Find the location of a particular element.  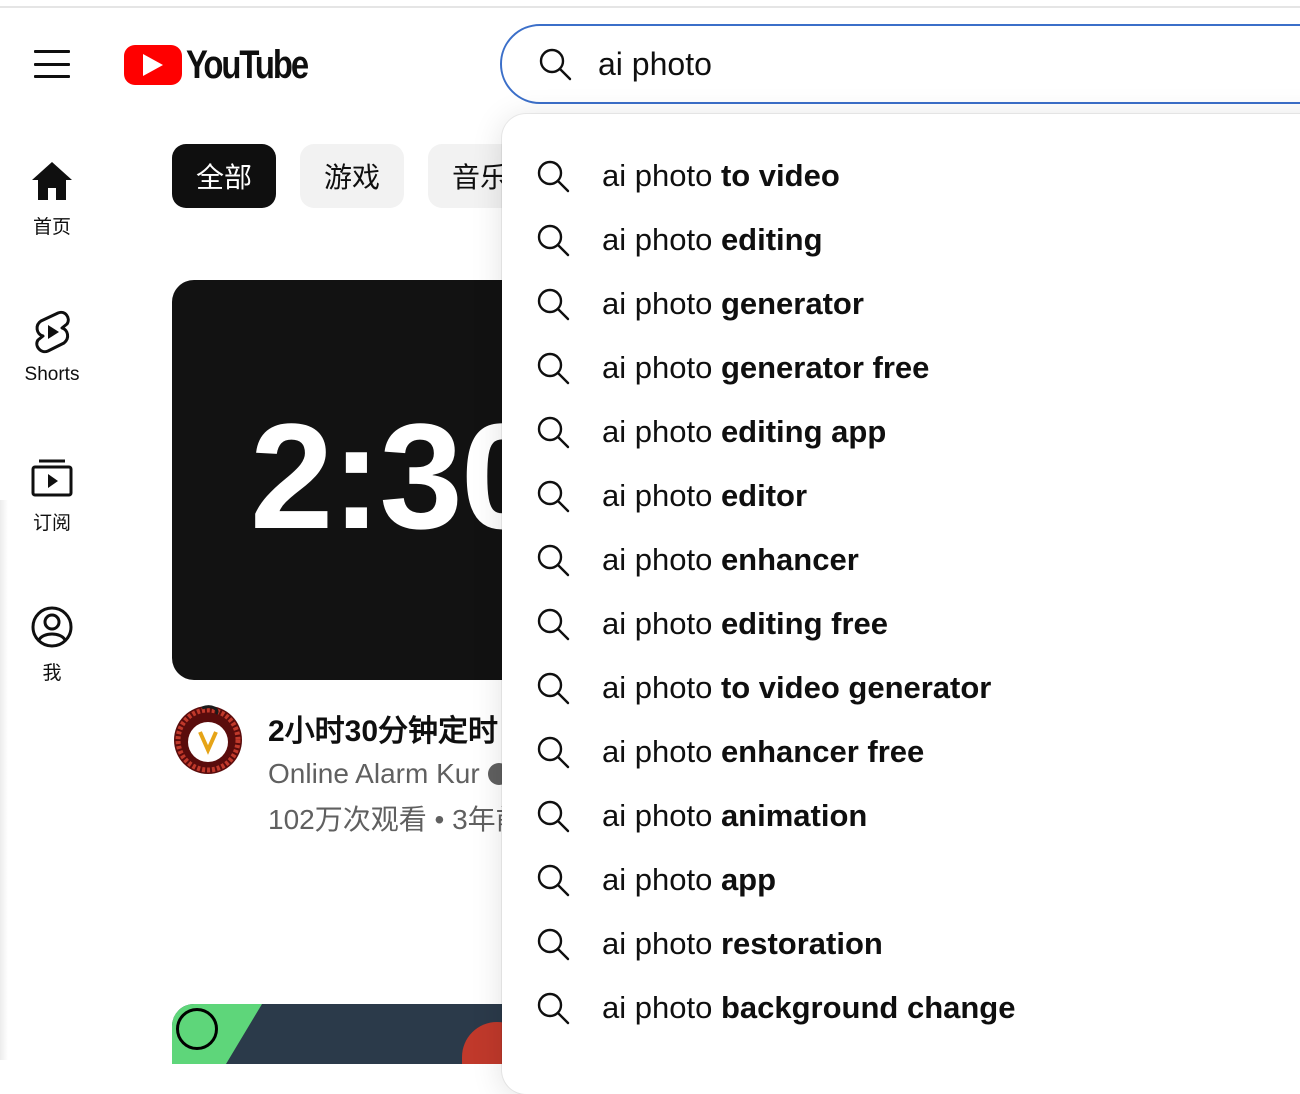

suggestion-completion: background change is located at coordinates (868, 1007).